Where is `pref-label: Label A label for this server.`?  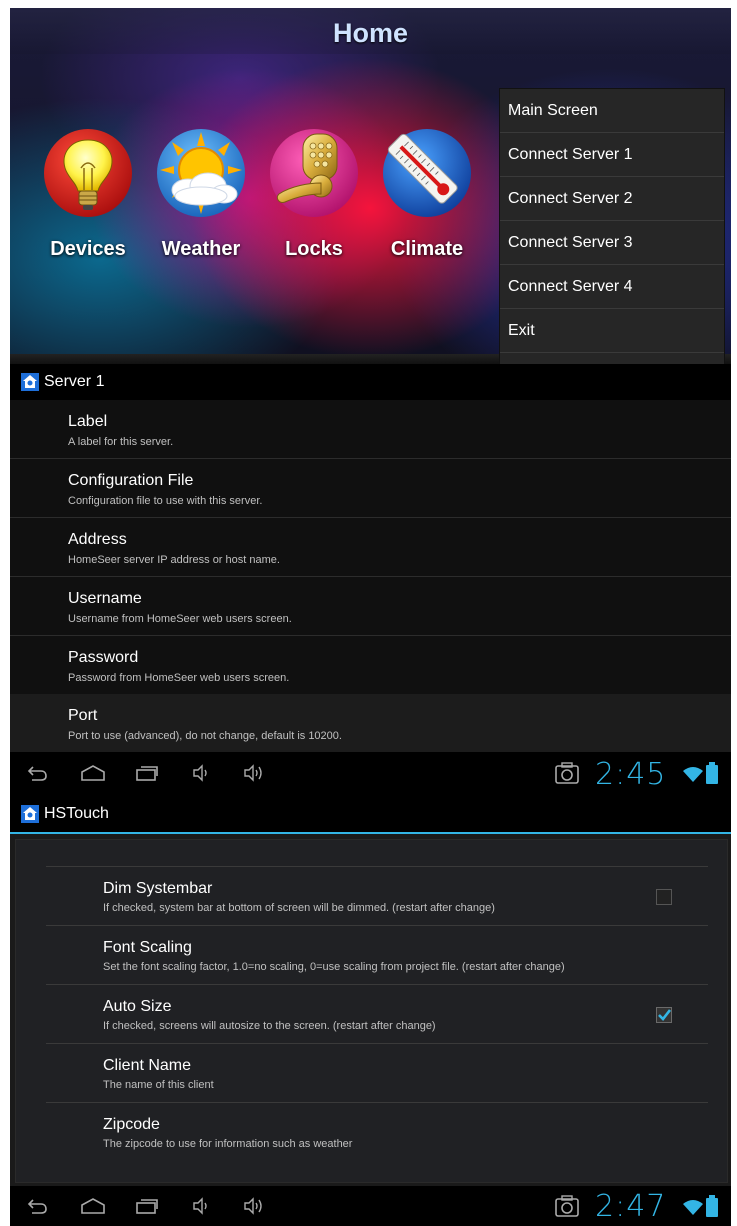 pref-label: Label A label for this server. is located at coordinates (370, 429).